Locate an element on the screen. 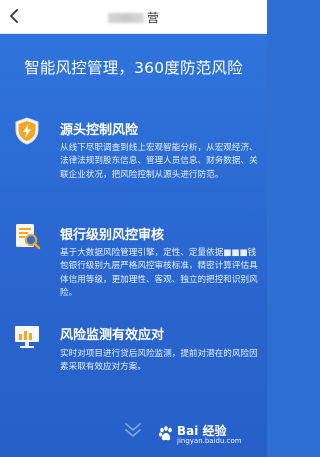 The image size is (320, 457). document-search-icon is located at coordinates (27, 236).